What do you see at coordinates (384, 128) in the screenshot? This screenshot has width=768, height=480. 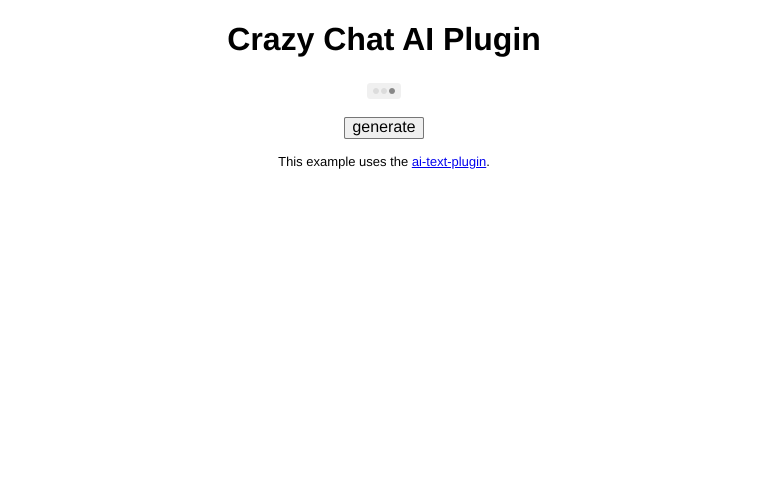 I see `generate-button: generate` at bounding box center [384, 128].